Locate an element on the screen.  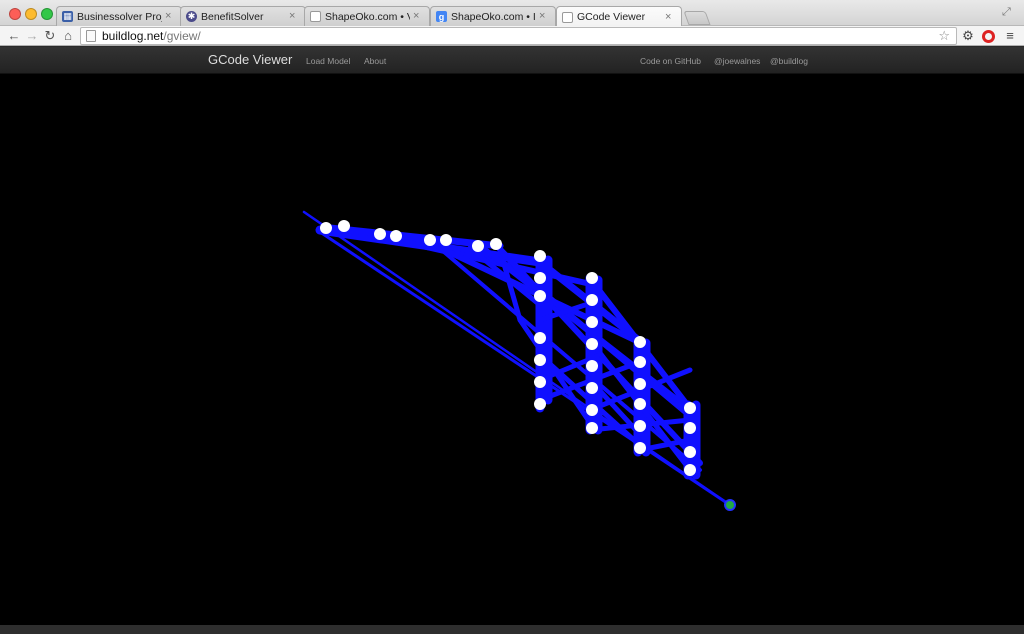
bookmark-star-icon: ☆ is located at coordinates (944, 36).